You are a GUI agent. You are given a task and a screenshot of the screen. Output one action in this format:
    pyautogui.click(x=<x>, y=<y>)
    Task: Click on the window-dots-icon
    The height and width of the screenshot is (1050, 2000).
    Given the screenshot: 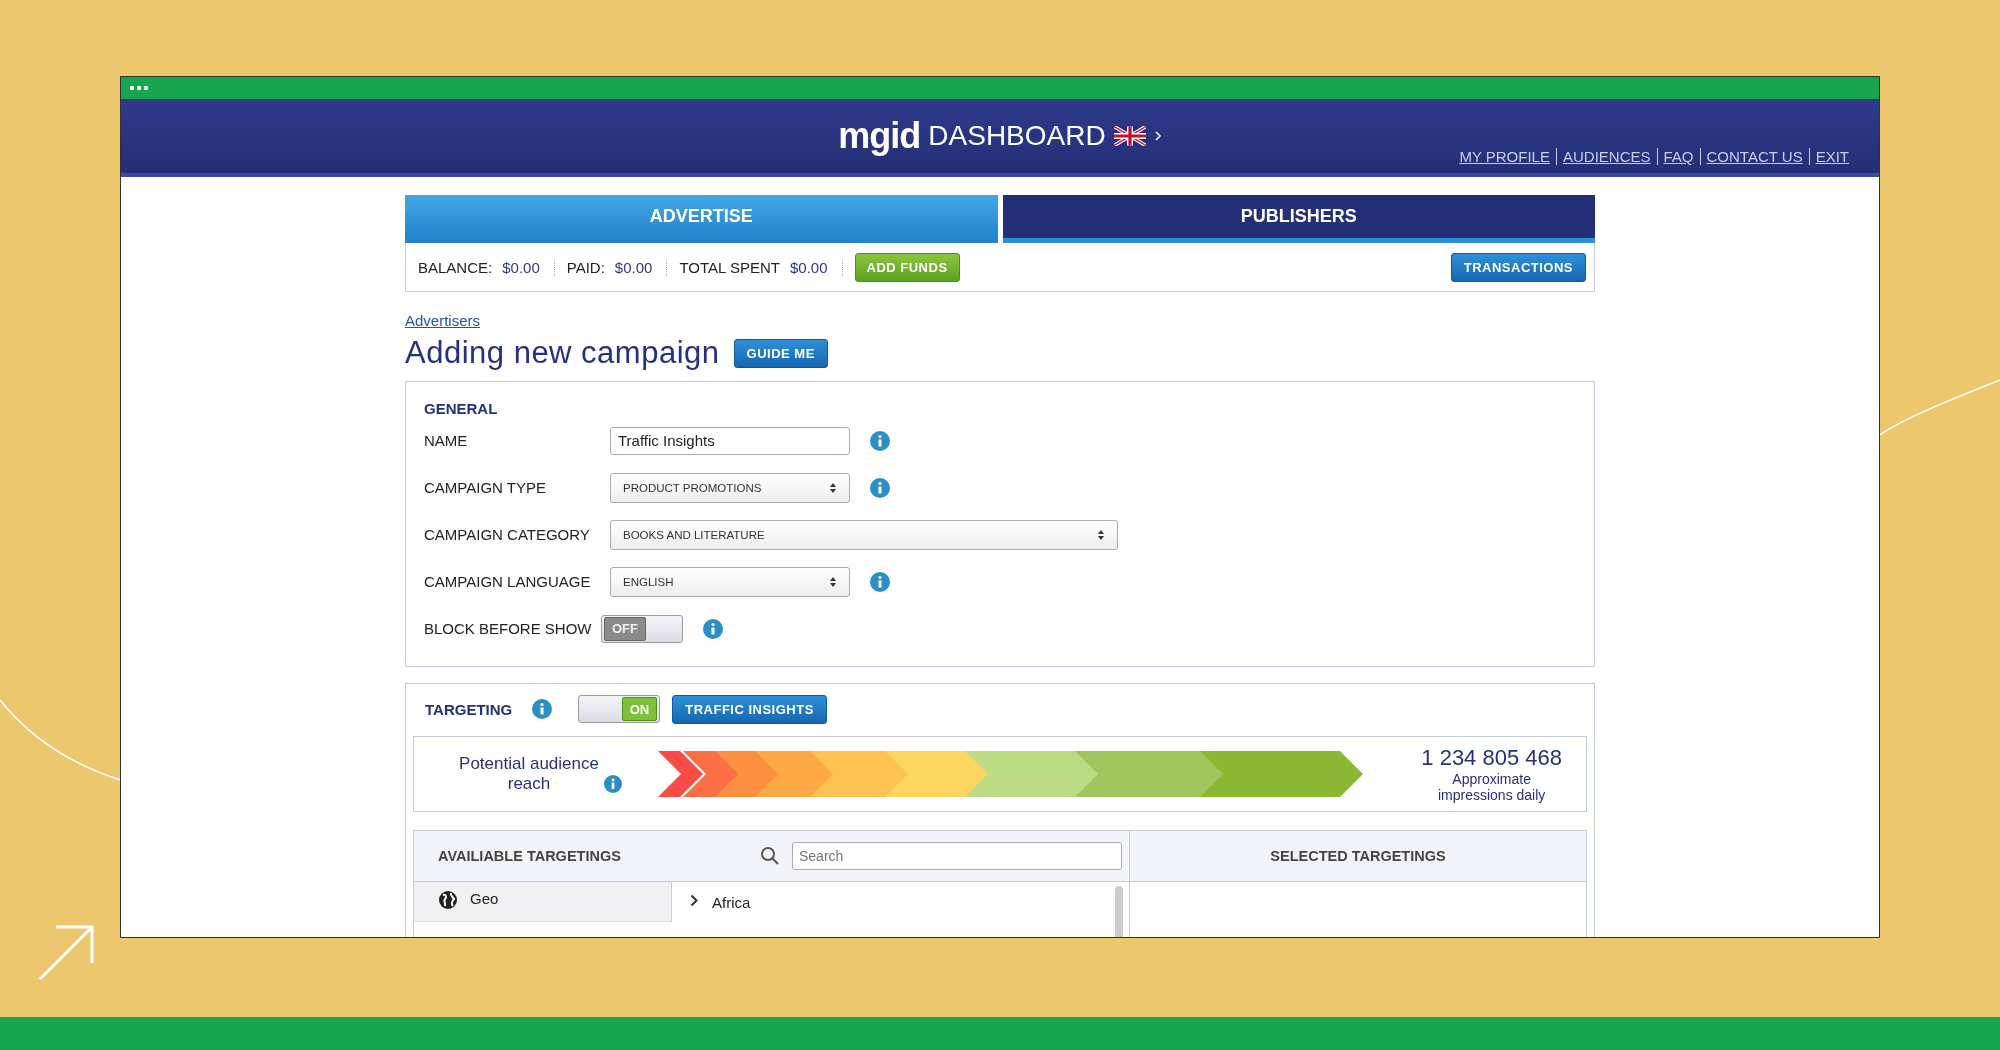 What is the action you would take?
    pyautogui.click(x=139, y=88)
    